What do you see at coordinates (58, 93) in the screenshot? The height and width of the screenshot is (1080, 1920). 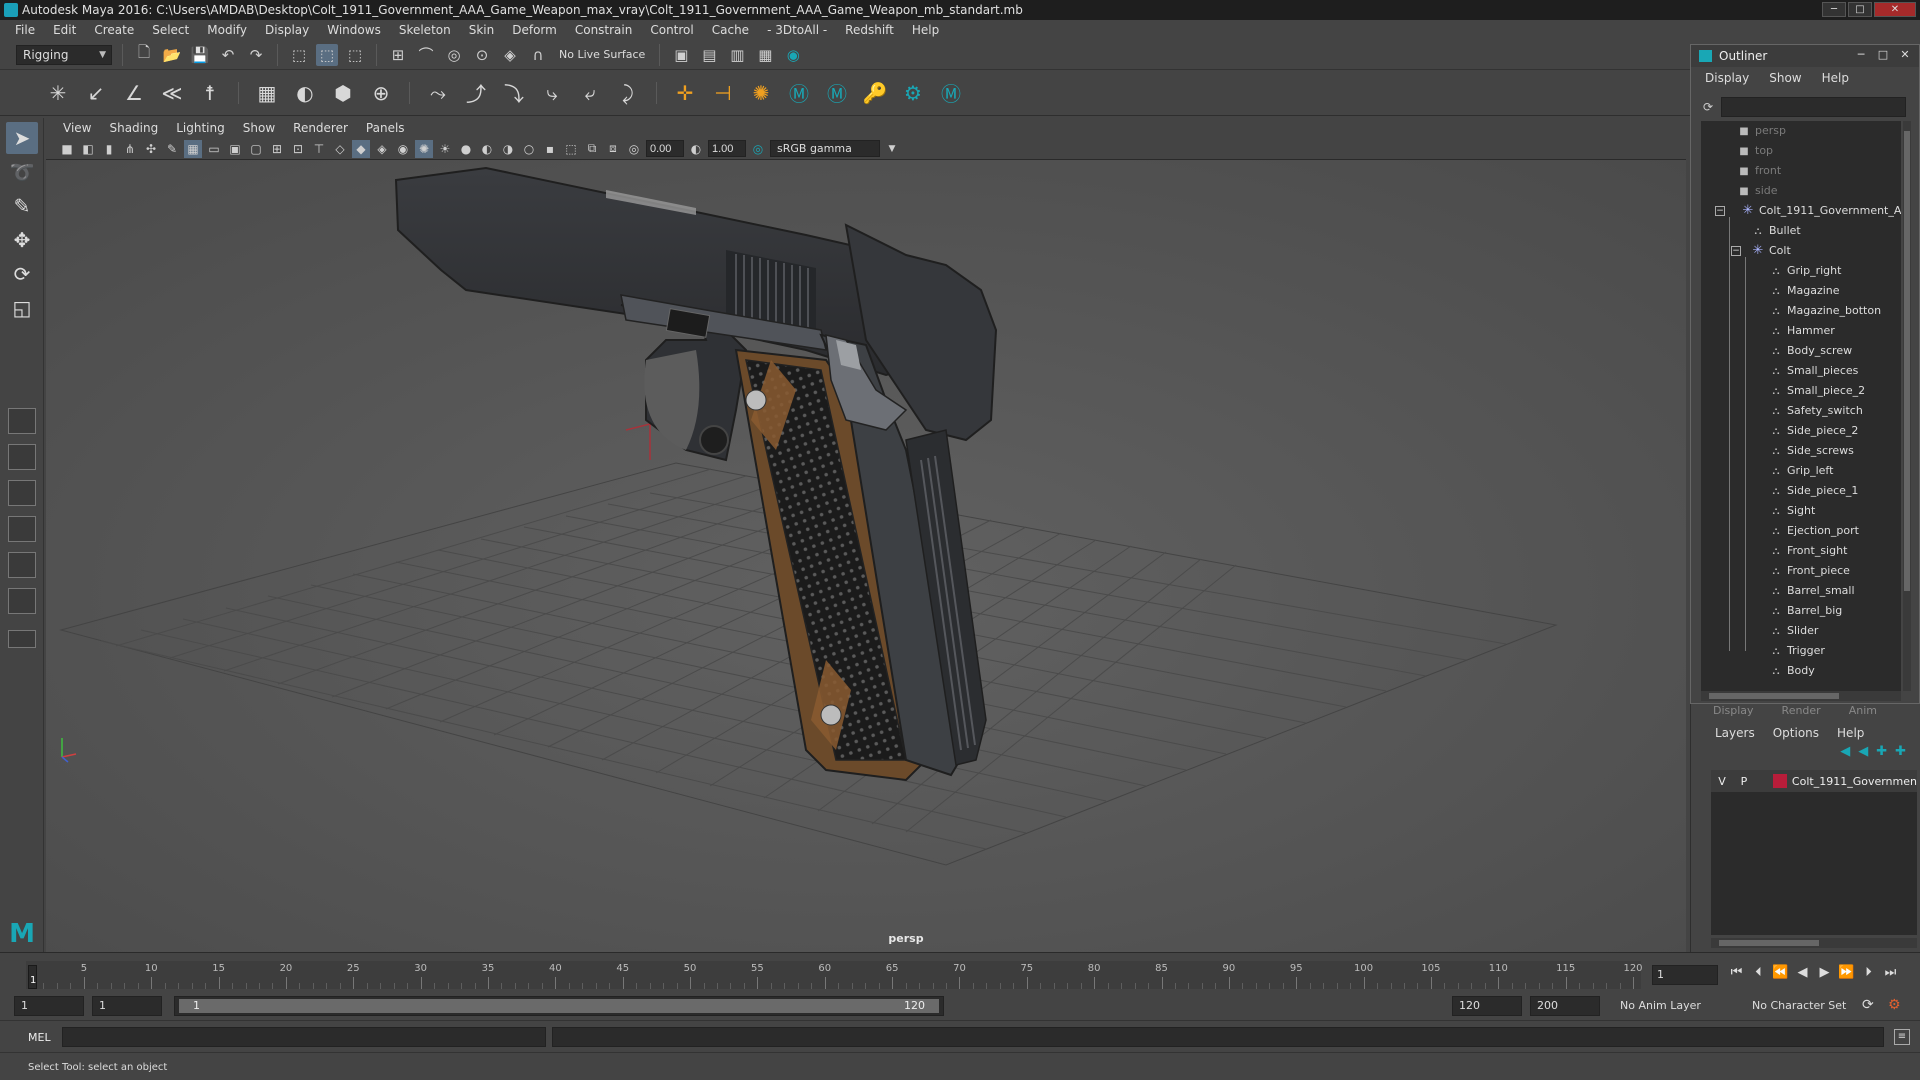 I see `joint-tool-icon: ✳` at bounding box center [58, 93].